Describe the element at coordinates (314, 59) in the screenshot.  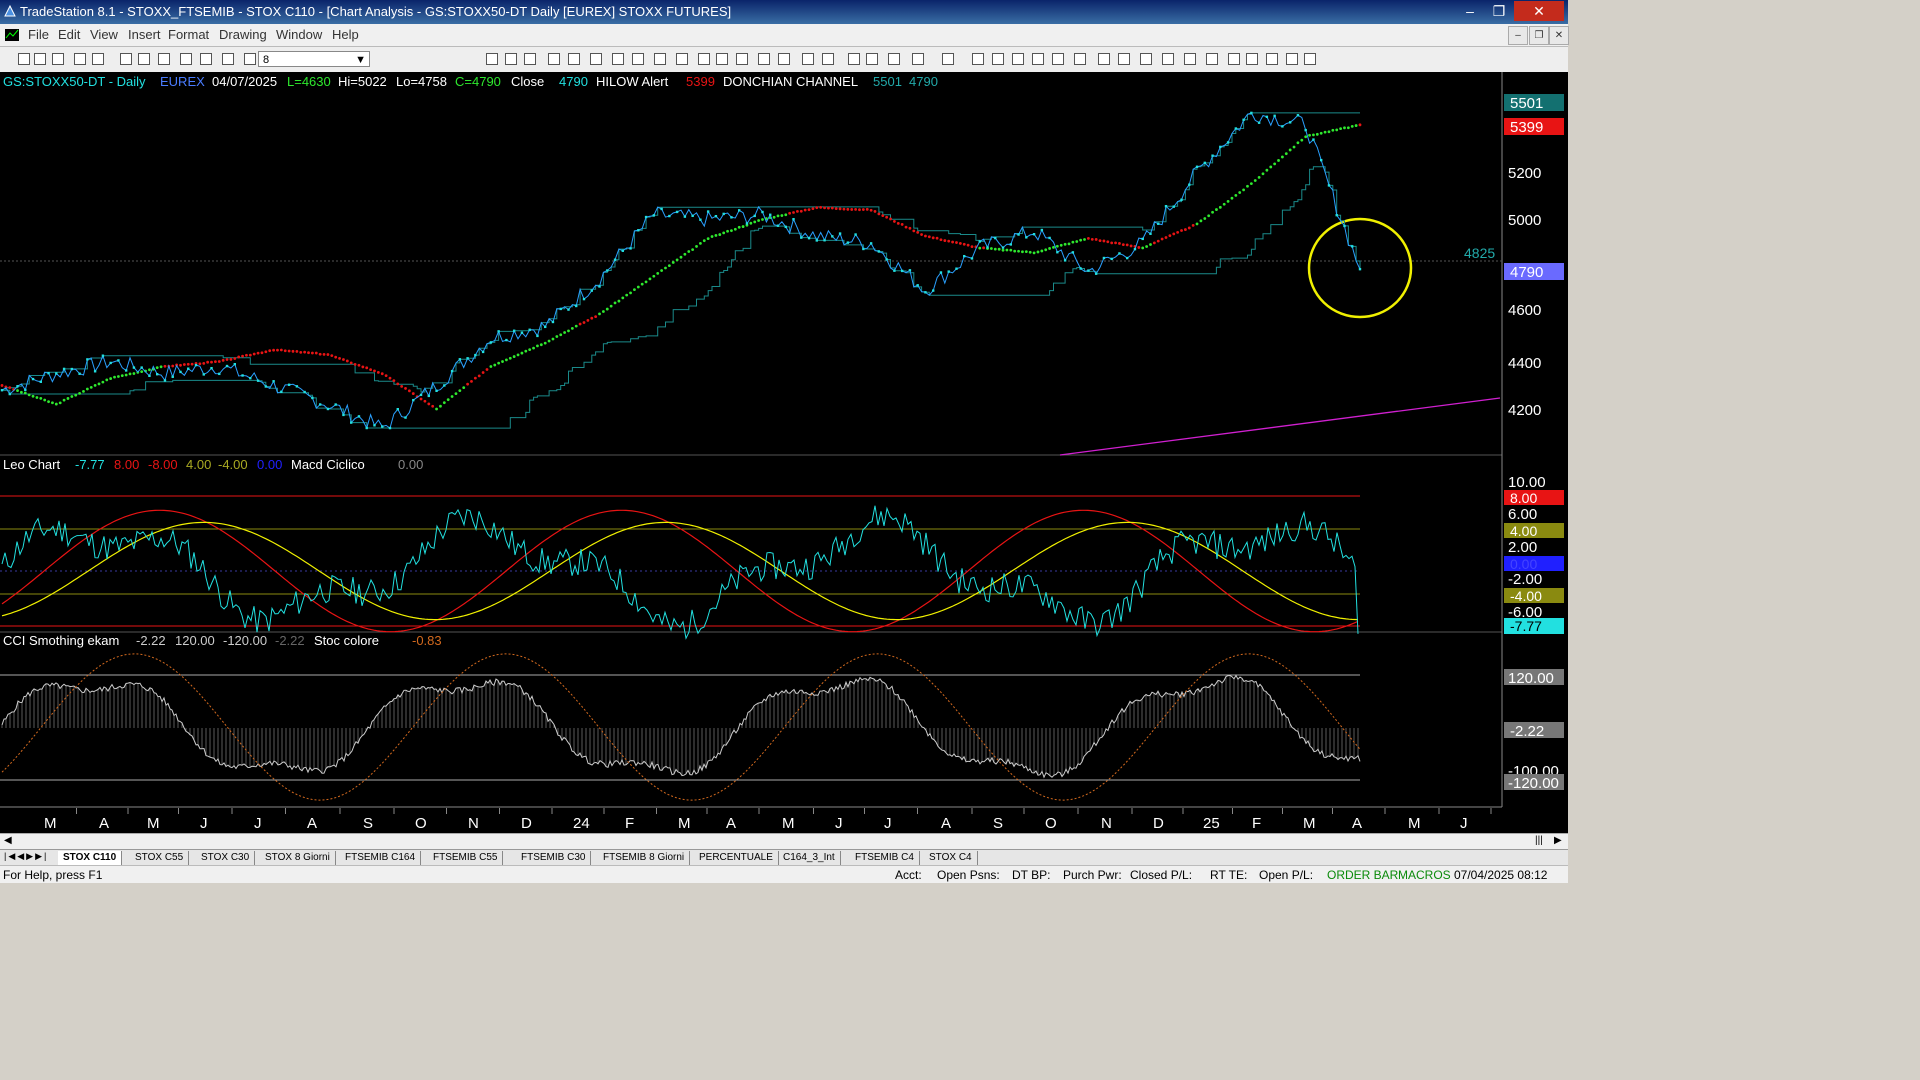
I see `interval-select: 8 ▼` at that location.